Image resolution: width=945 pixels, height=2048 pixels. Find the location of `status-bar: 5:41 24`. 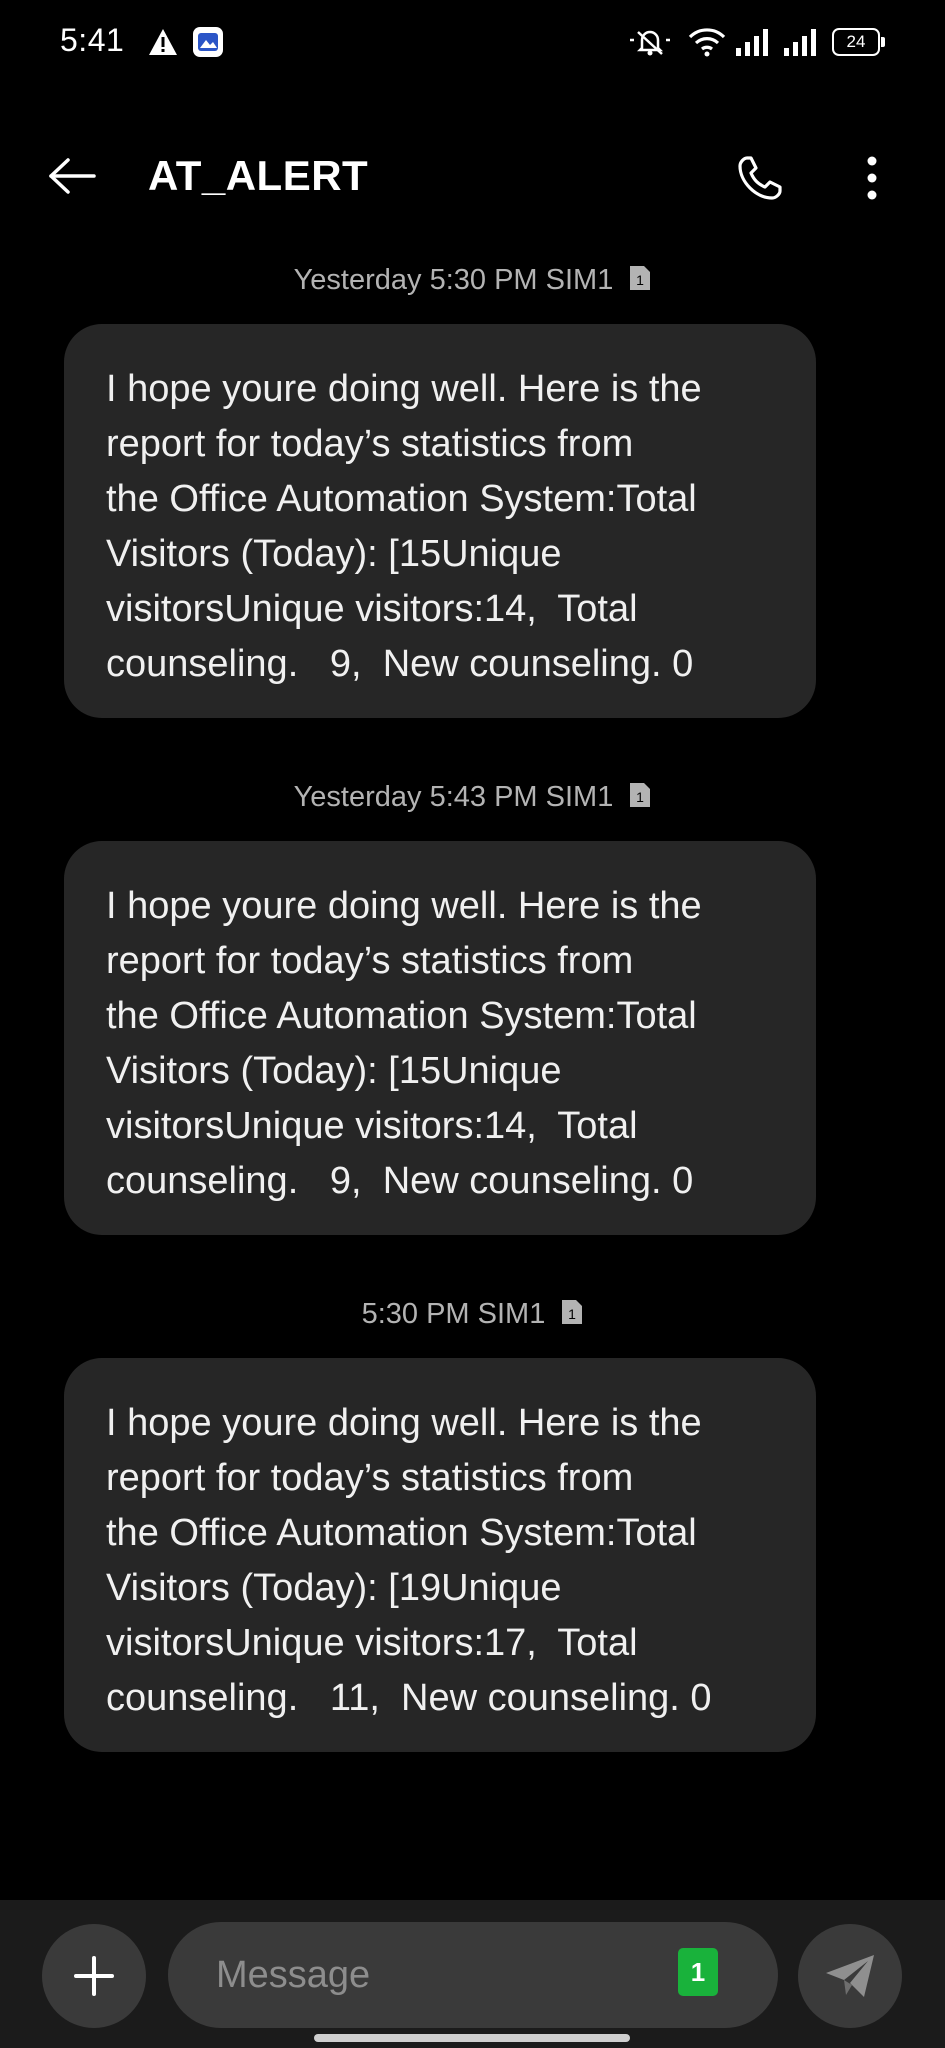

status-bar: 5:41 24 is located at coordinates (472, 43).